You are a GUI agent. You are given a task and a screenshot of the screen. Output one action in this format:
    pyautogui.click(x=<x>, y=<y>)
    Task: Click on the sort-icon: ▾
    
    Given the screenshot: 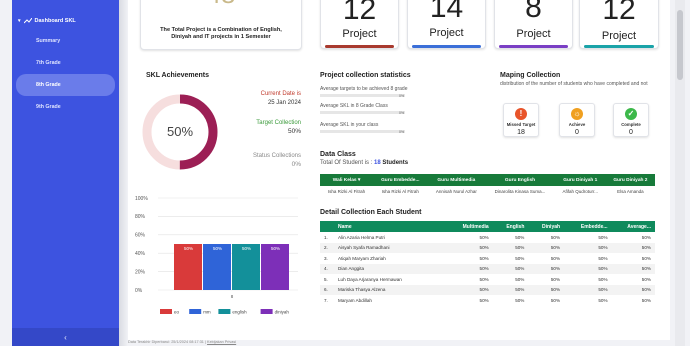 What is the action you would take?
    pyautogui.click(x=359, y=180)
    